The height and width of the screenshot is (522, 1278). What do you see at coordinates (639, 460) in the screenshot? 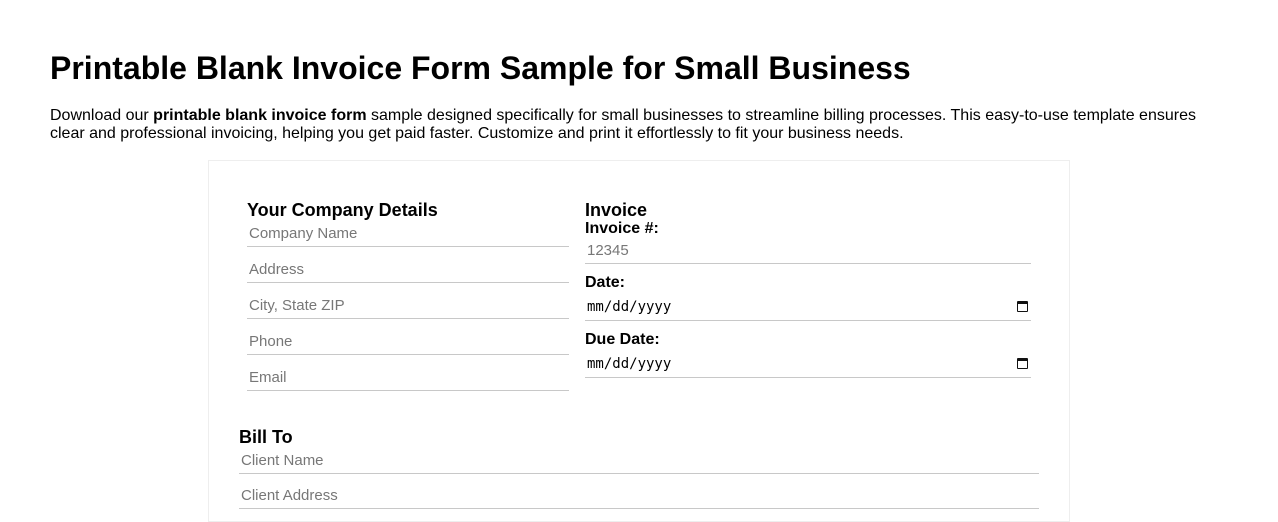
I see `client-name-input` at bounding box center [639, 460].